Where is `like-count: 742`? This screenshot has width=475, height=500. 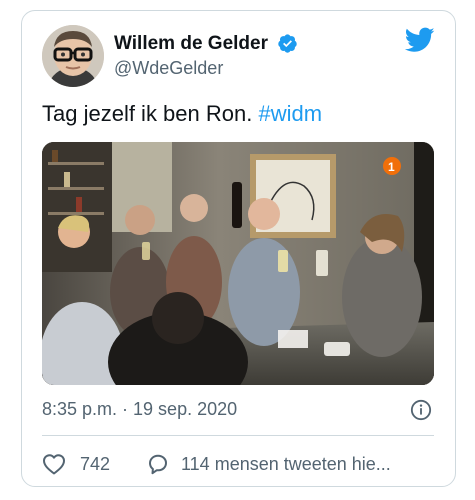 like-count: 742 is located at coordinates (95, 463).